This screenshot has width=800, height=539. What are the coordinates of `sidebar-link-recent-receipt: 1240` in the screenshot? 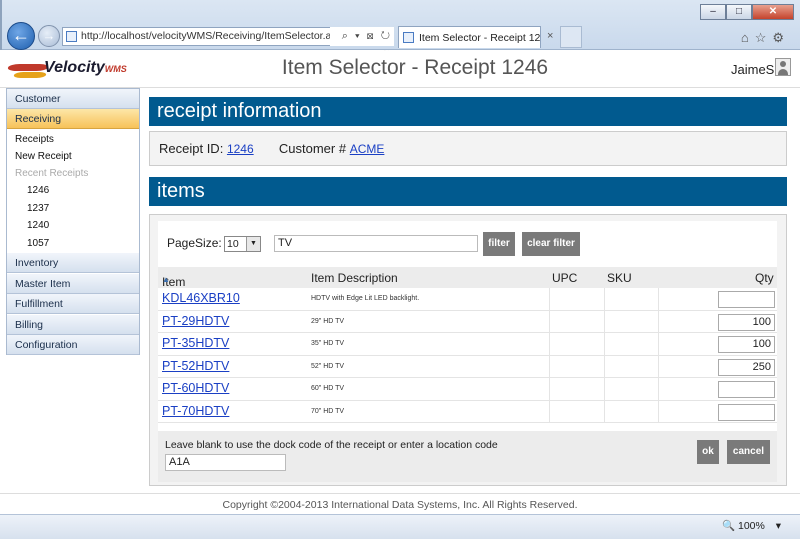 It's located at (38, 225).